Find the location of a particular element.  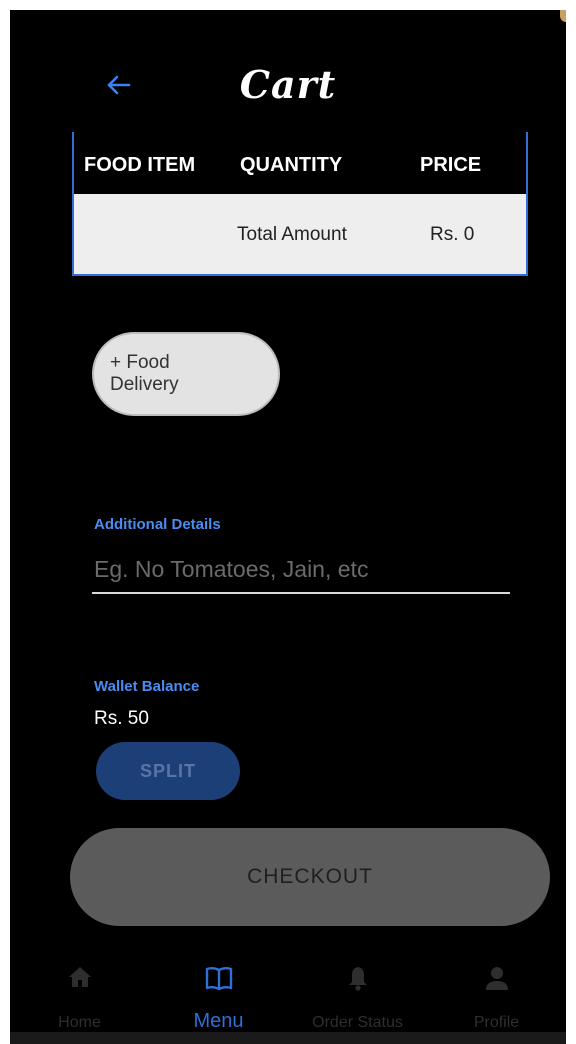

table-header: FOOD ITEM QUANTITY PRICE is located at coordinates (300, 163).